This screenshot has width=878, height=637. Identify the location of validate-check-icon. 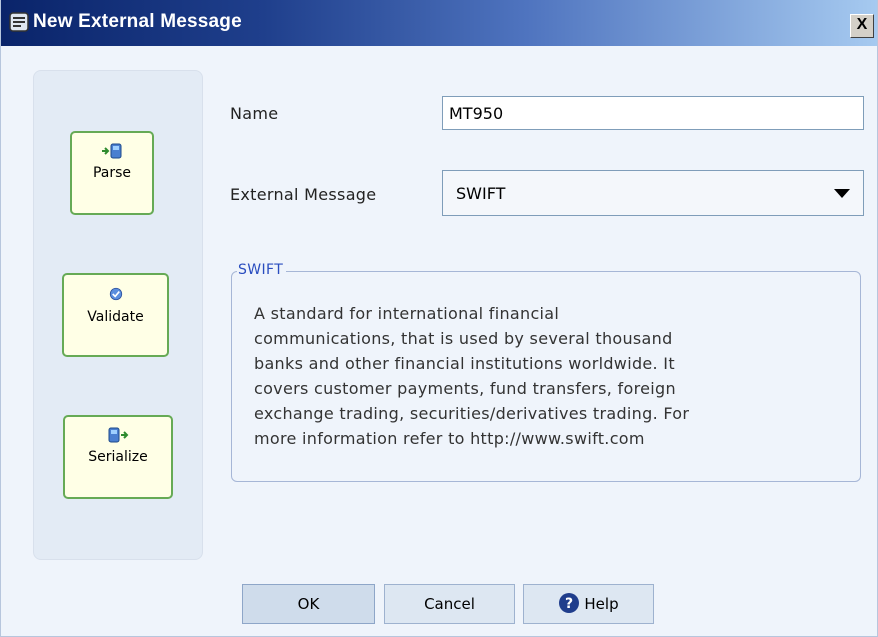
(115, 294).